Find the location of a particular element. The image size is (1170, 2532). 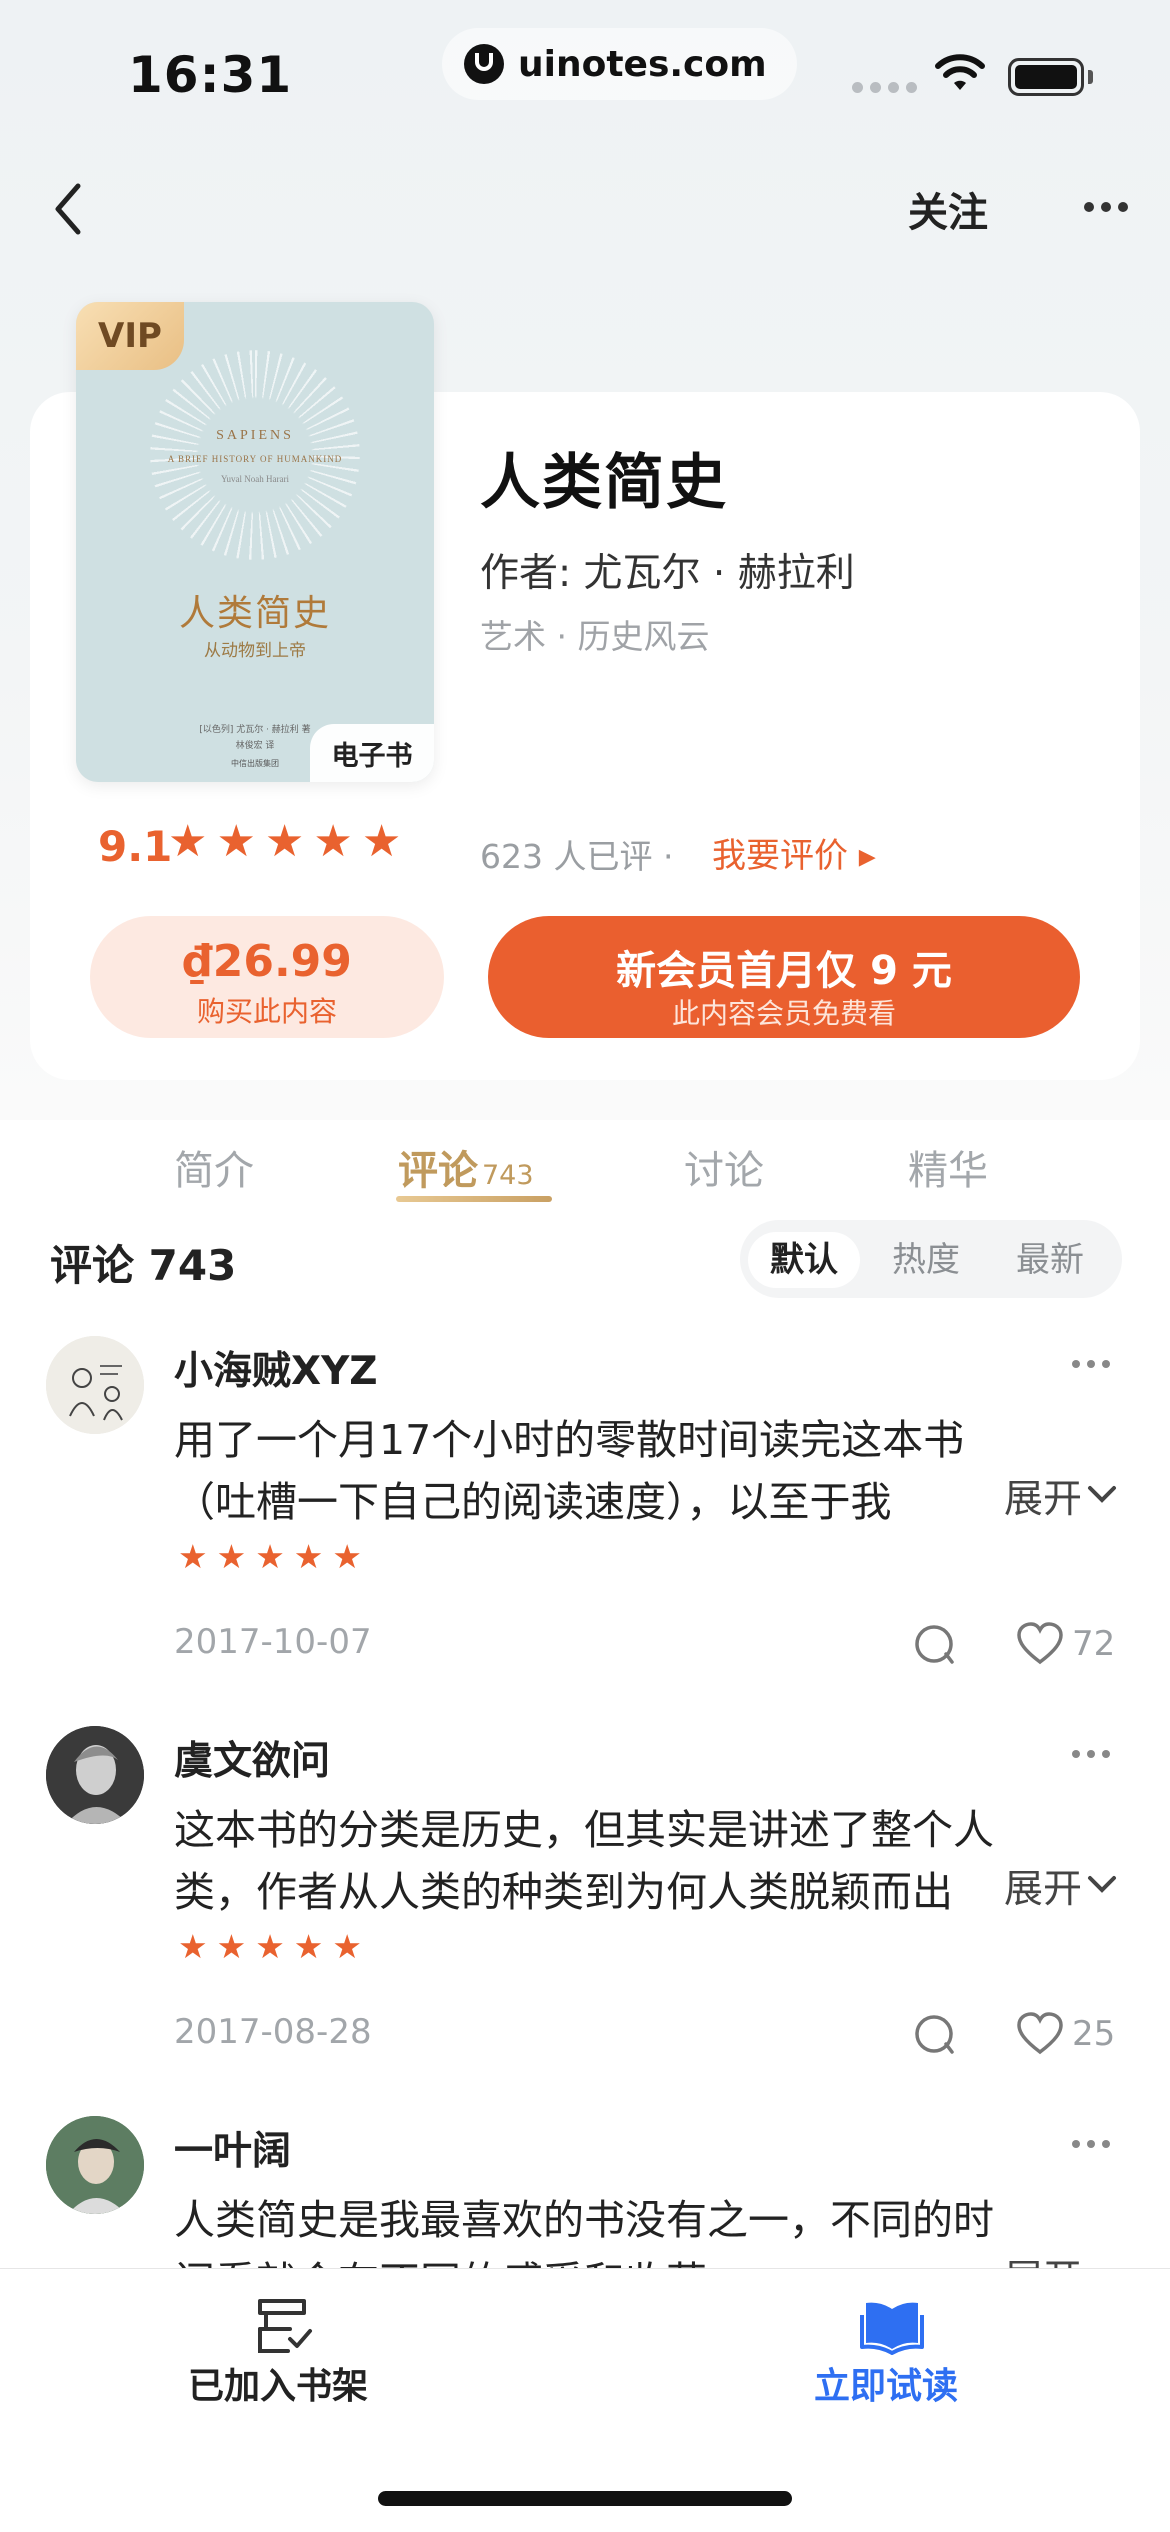

cover-title-zh: 人类简史 is located at coordinates (254, 613).